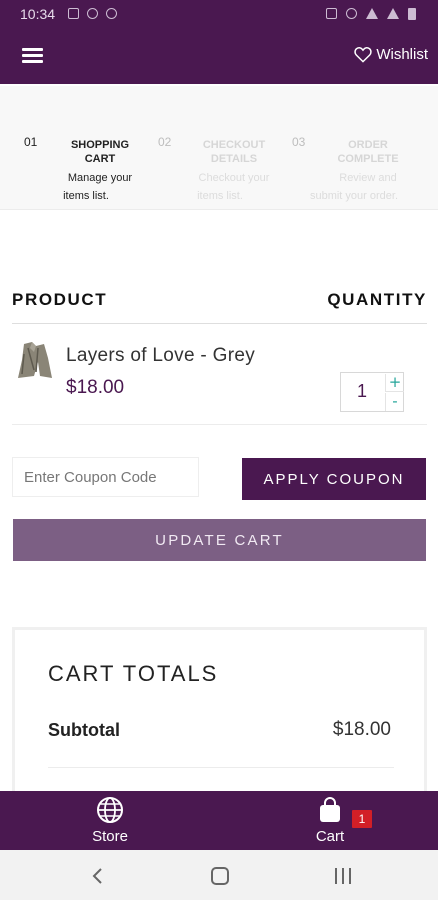 The image size is (438, 900). I want to click on wifi-icon, so click(372, 13).